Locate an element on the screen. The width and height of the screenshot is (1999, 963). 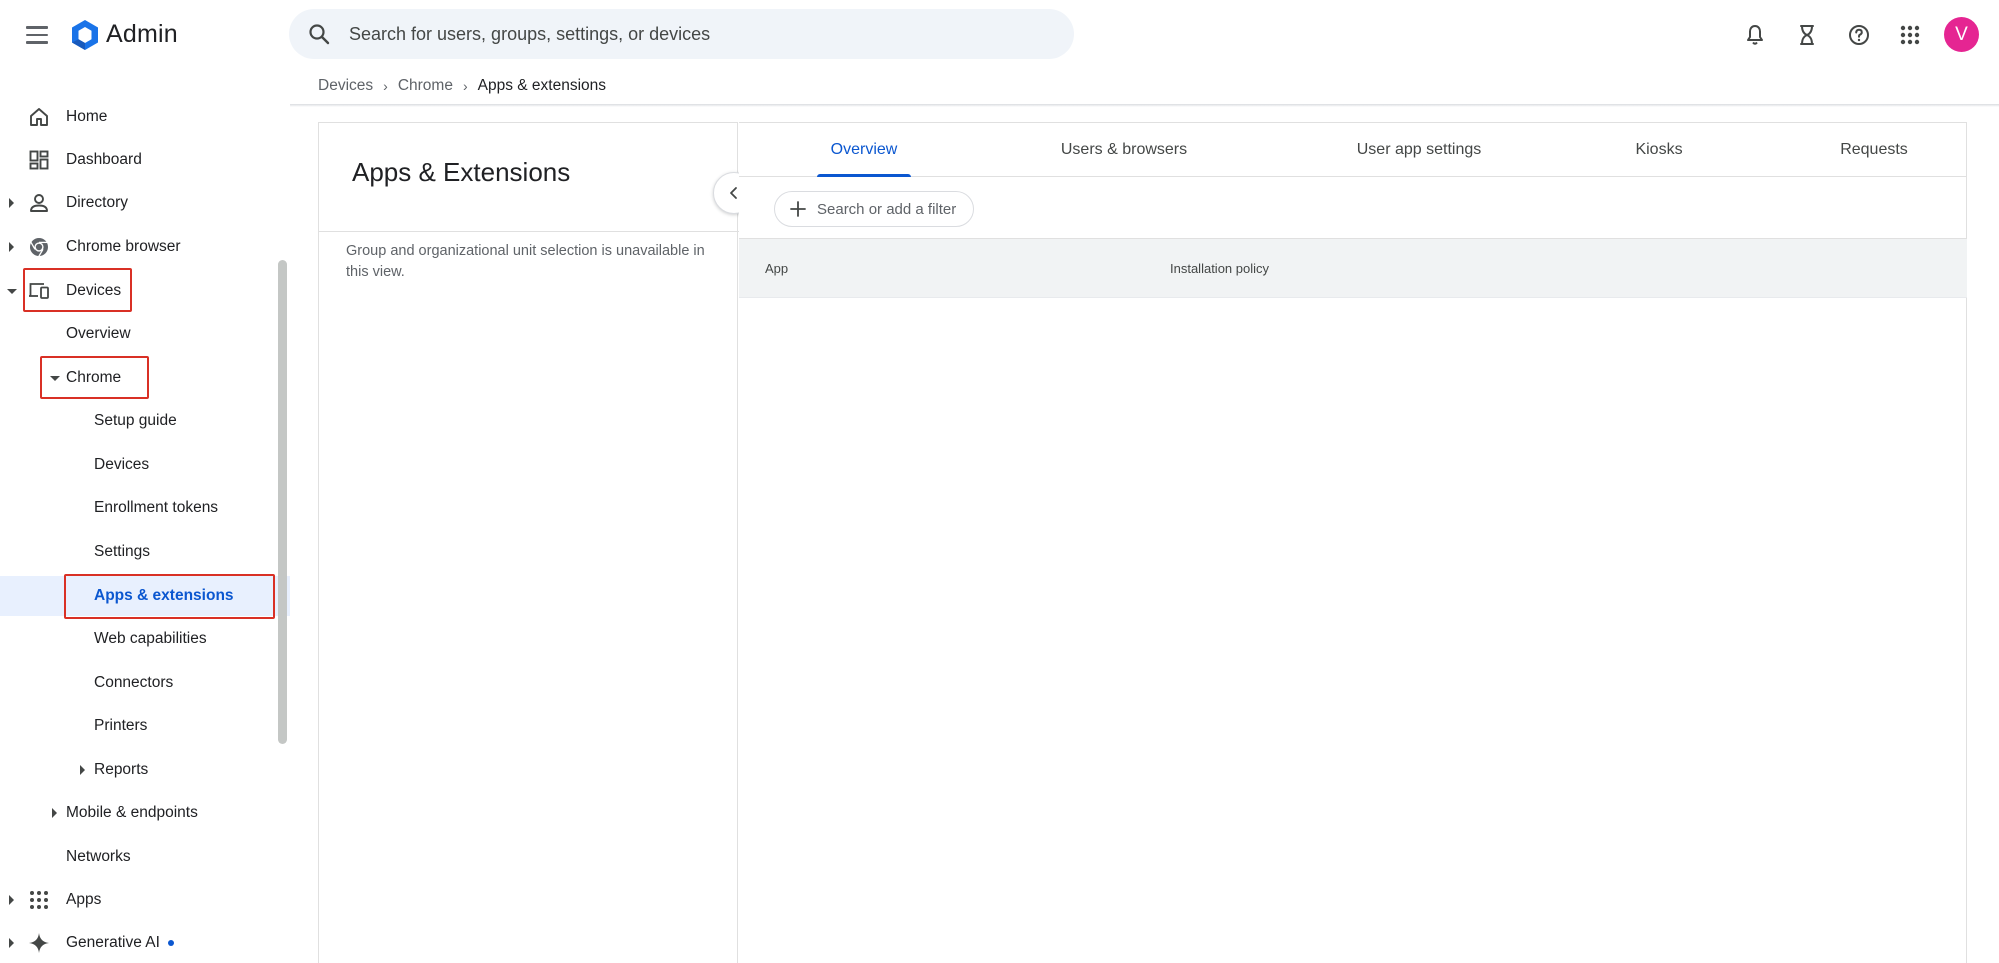
person-icon is located at coordinates (39, 203).